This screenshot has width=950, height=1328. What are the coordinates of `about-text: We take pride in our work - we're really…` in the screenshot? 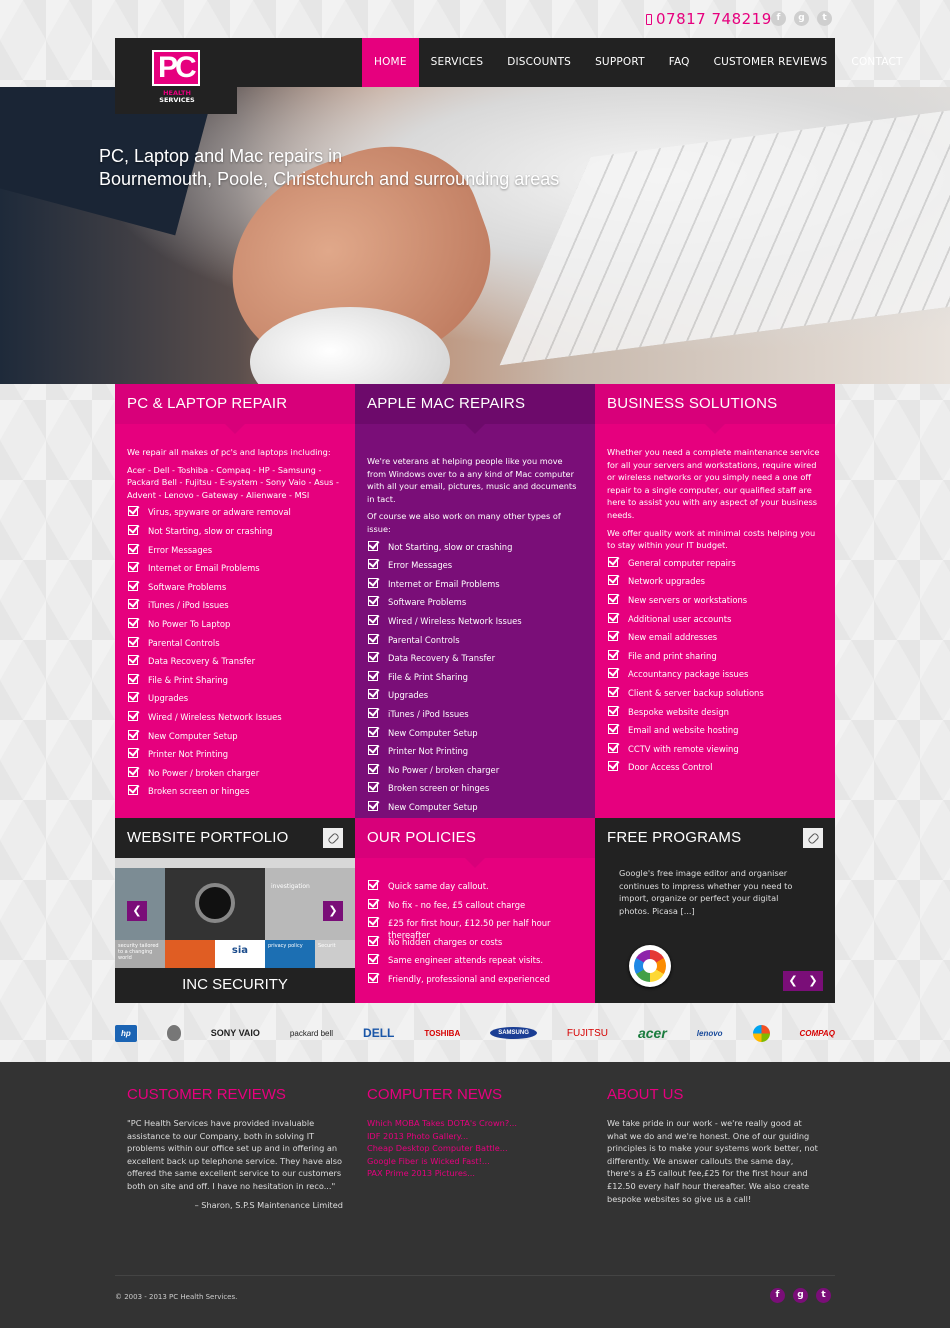 It's located at (712, 1161).